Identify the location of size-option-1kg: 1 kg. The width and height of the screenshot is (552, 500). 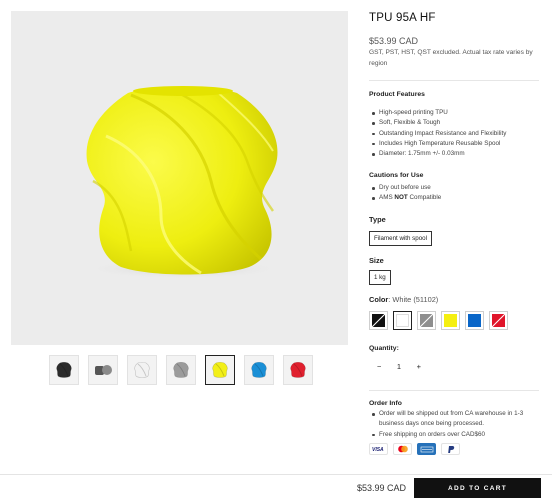
(380, 277).